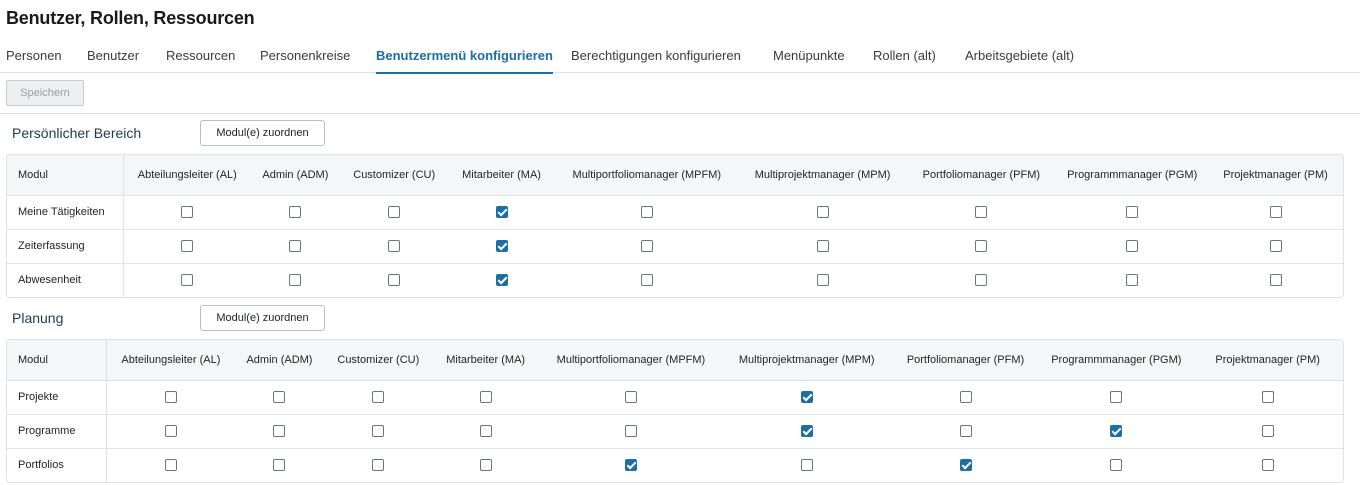 Image resolution: width=1360 pixels, height=485 pixels. I want to click on tab-arbeitsgebiete-alt: Arbeitsgebiete (alt), so click(1019, 55).